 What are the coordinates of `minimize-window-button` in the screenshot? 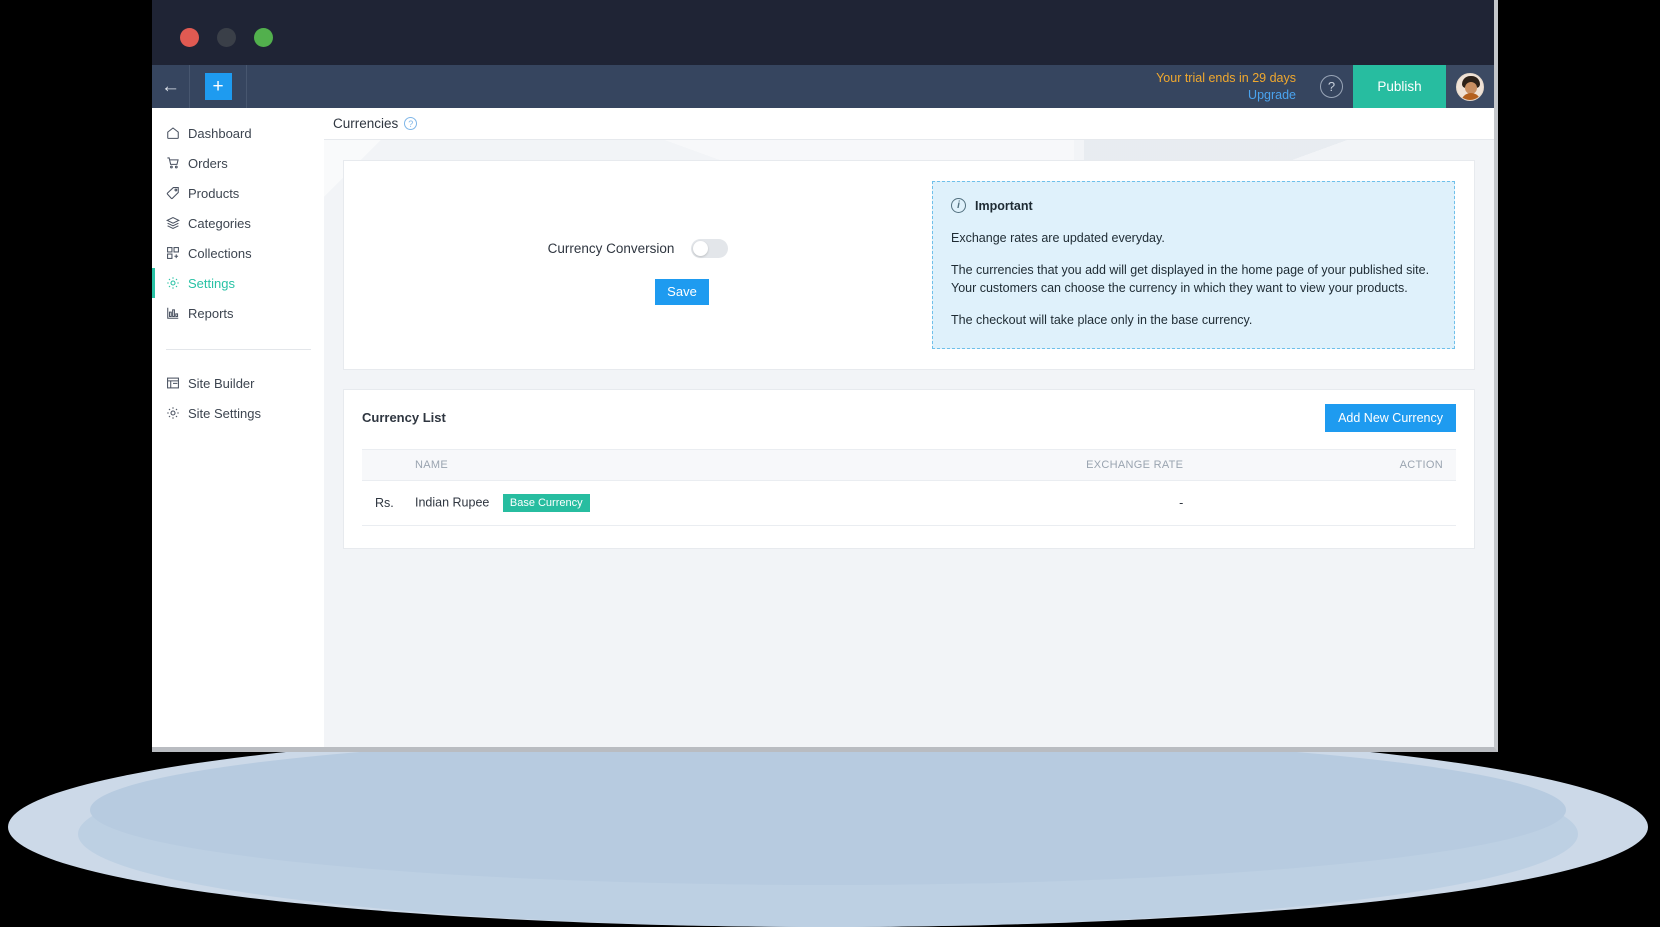 It's located at (226, 37).